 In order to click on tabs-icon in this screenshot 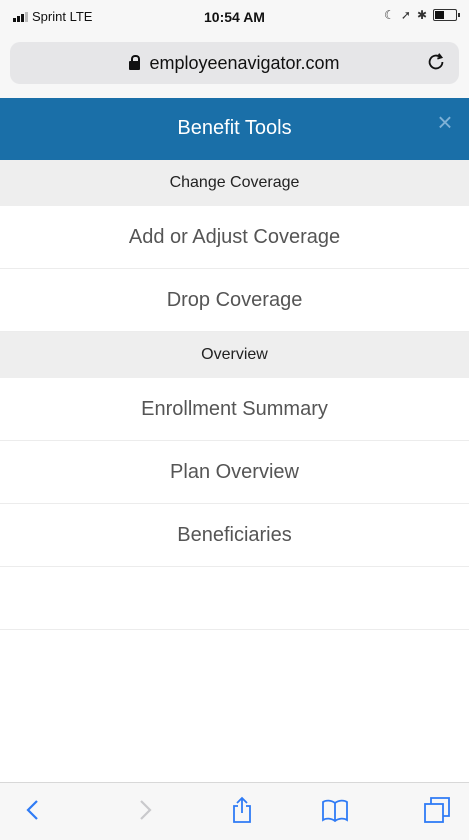, I will do `click(437, 810)`.